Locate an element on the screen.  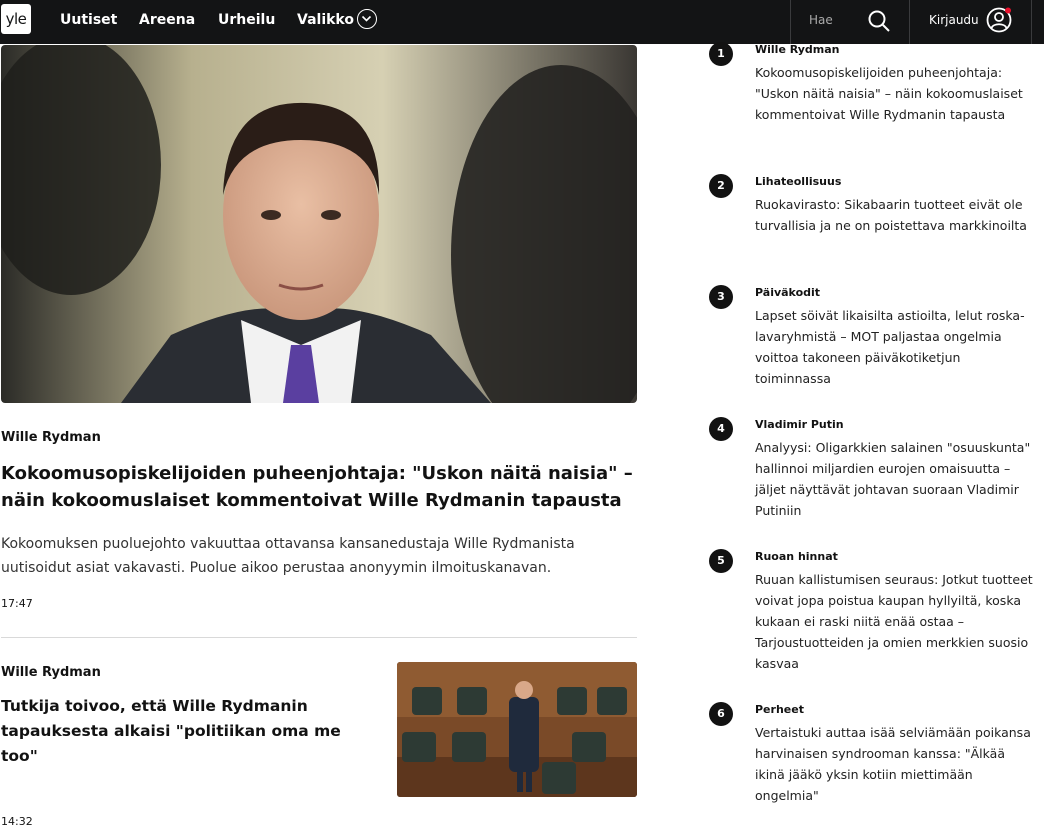
yle-logo: yle is located at coordinates (16, 19).